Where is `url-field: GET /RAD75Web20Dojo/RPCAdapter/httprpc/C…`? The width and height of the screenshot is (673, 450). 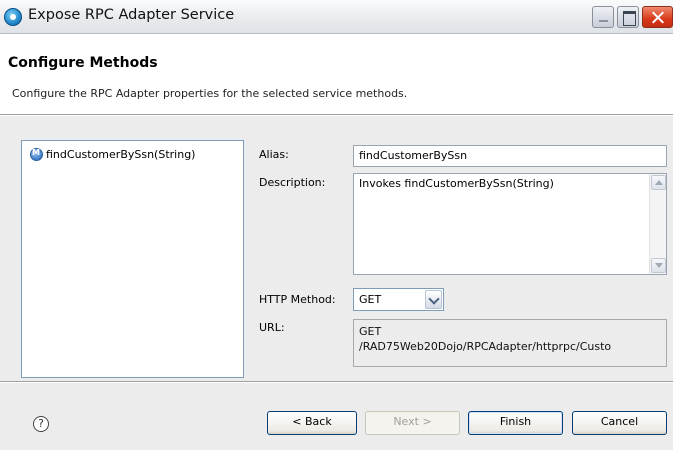 url-field: GET /RAD75Web20Dojo/RPCAdapter/httprpc/C… is located at coordinates (510, 343).